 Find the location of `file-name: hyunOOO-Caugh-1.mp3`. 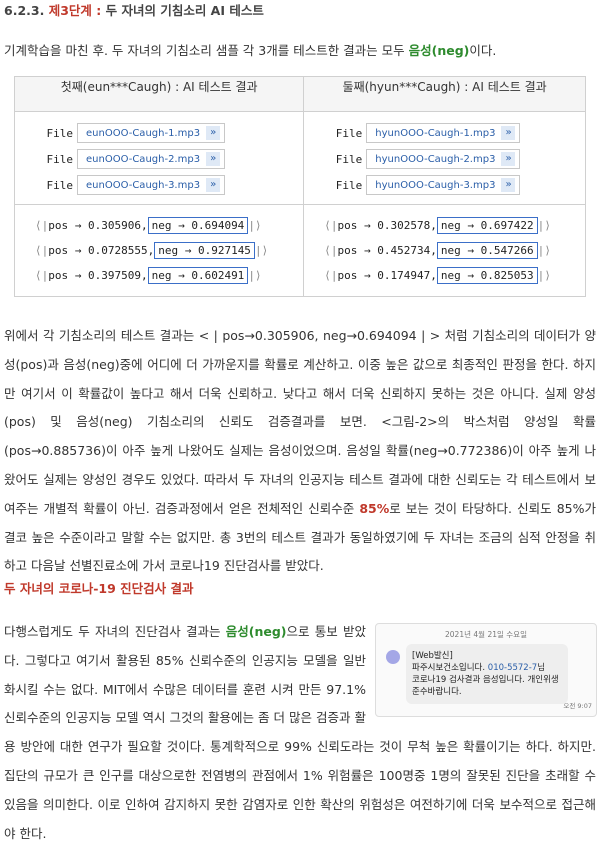

file-name: hyunOOO-Caugh-1.mp3 is located at coordinates (435, 133).